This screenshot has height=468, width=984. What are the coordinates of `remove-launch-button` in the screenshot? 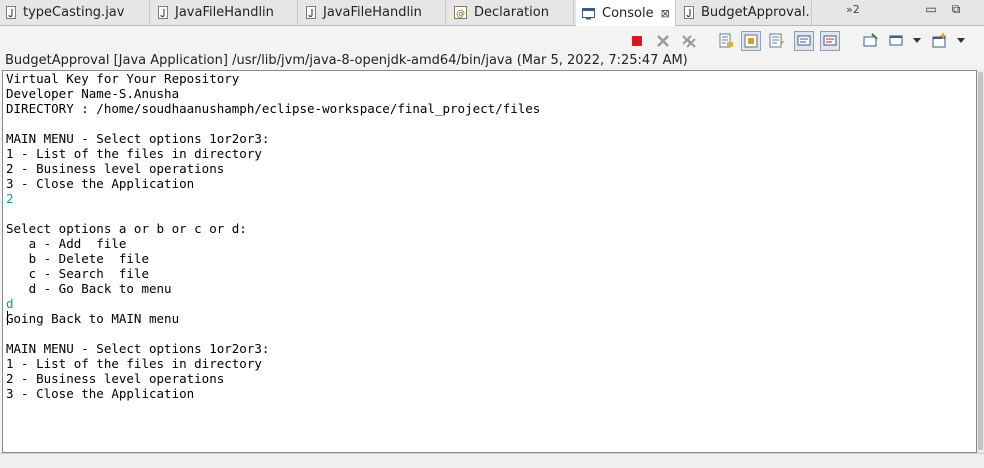 It's located at (663, 41).